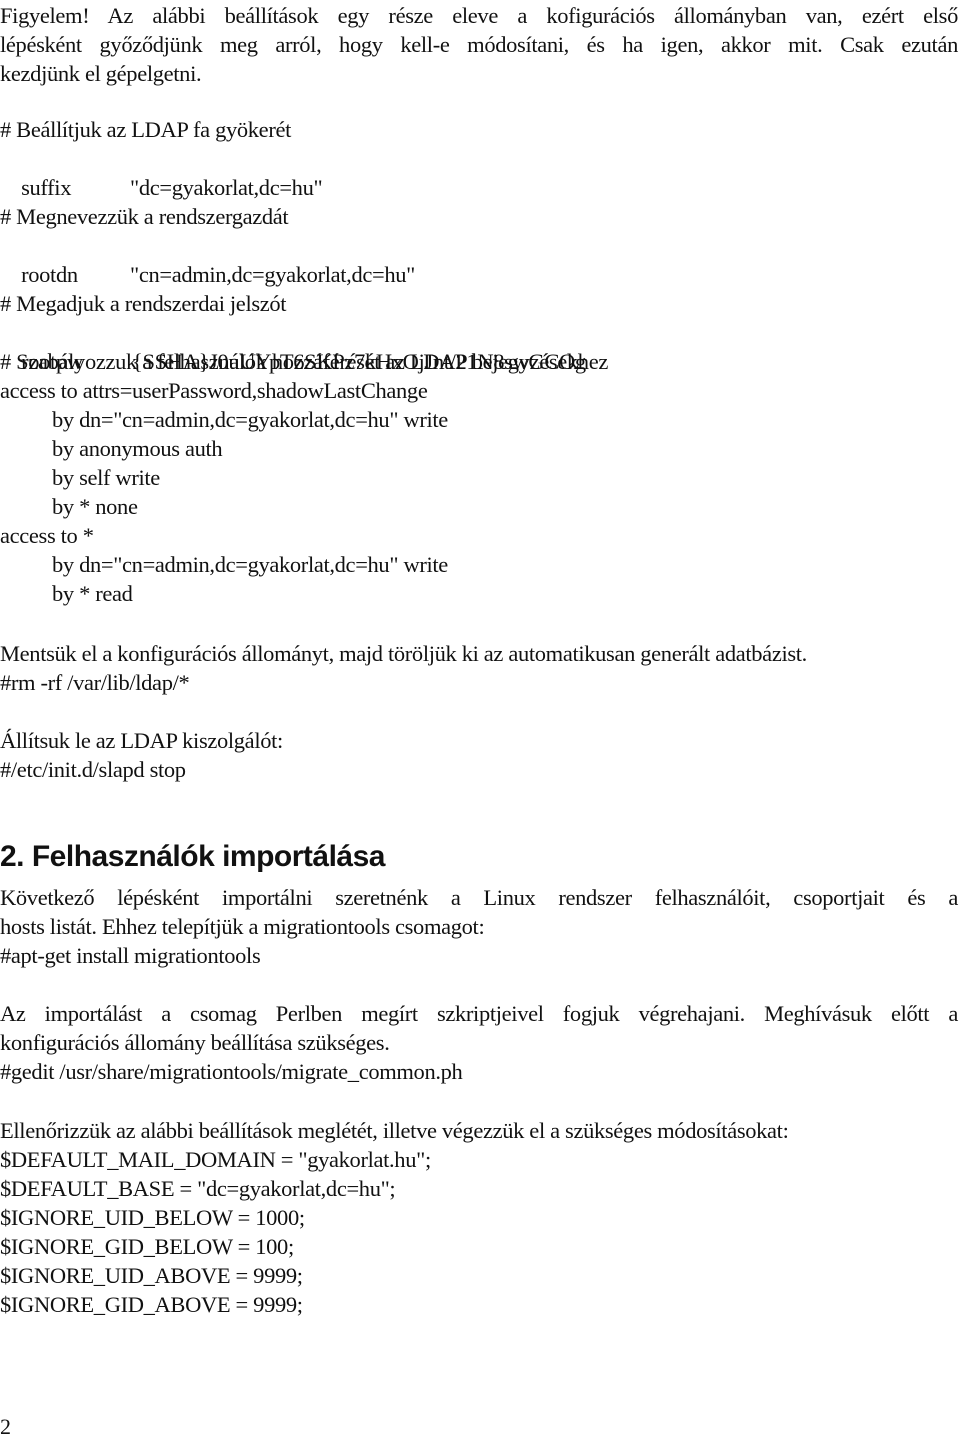 This screenshot has width=960, height=1440. Describe the element at coordinates (143, 303) in the screenshot. I see `config-comment: # Megadjuk a rendszerdai jelszót` at that location.